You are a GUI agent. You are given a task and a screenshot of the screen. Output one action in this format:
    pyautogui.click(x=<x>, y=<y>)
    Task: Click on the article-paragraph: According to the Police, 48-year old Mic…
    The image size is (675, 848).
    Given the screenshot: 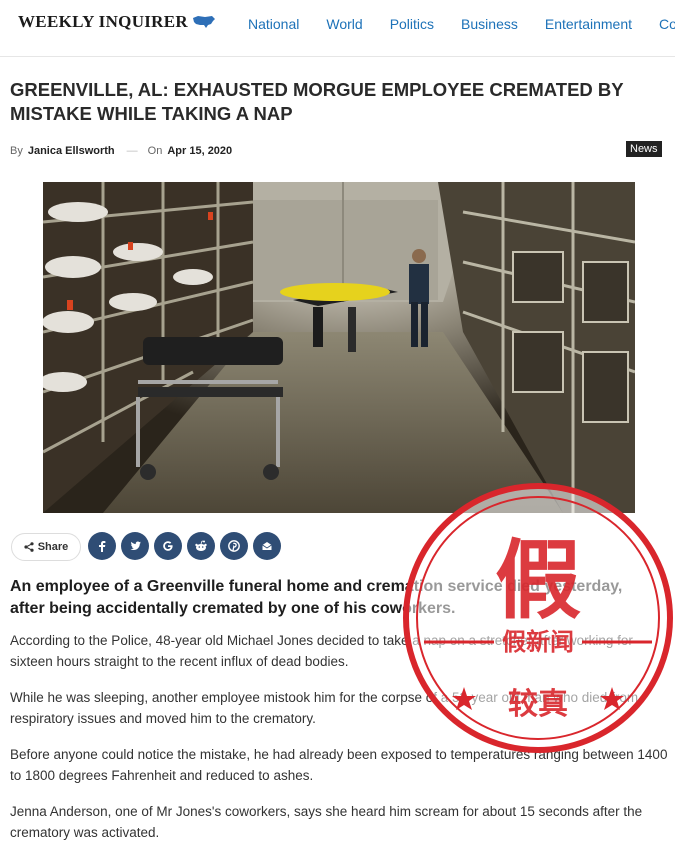 What is the action you would take?
    pyautogui.click(x=321, y=651)
    